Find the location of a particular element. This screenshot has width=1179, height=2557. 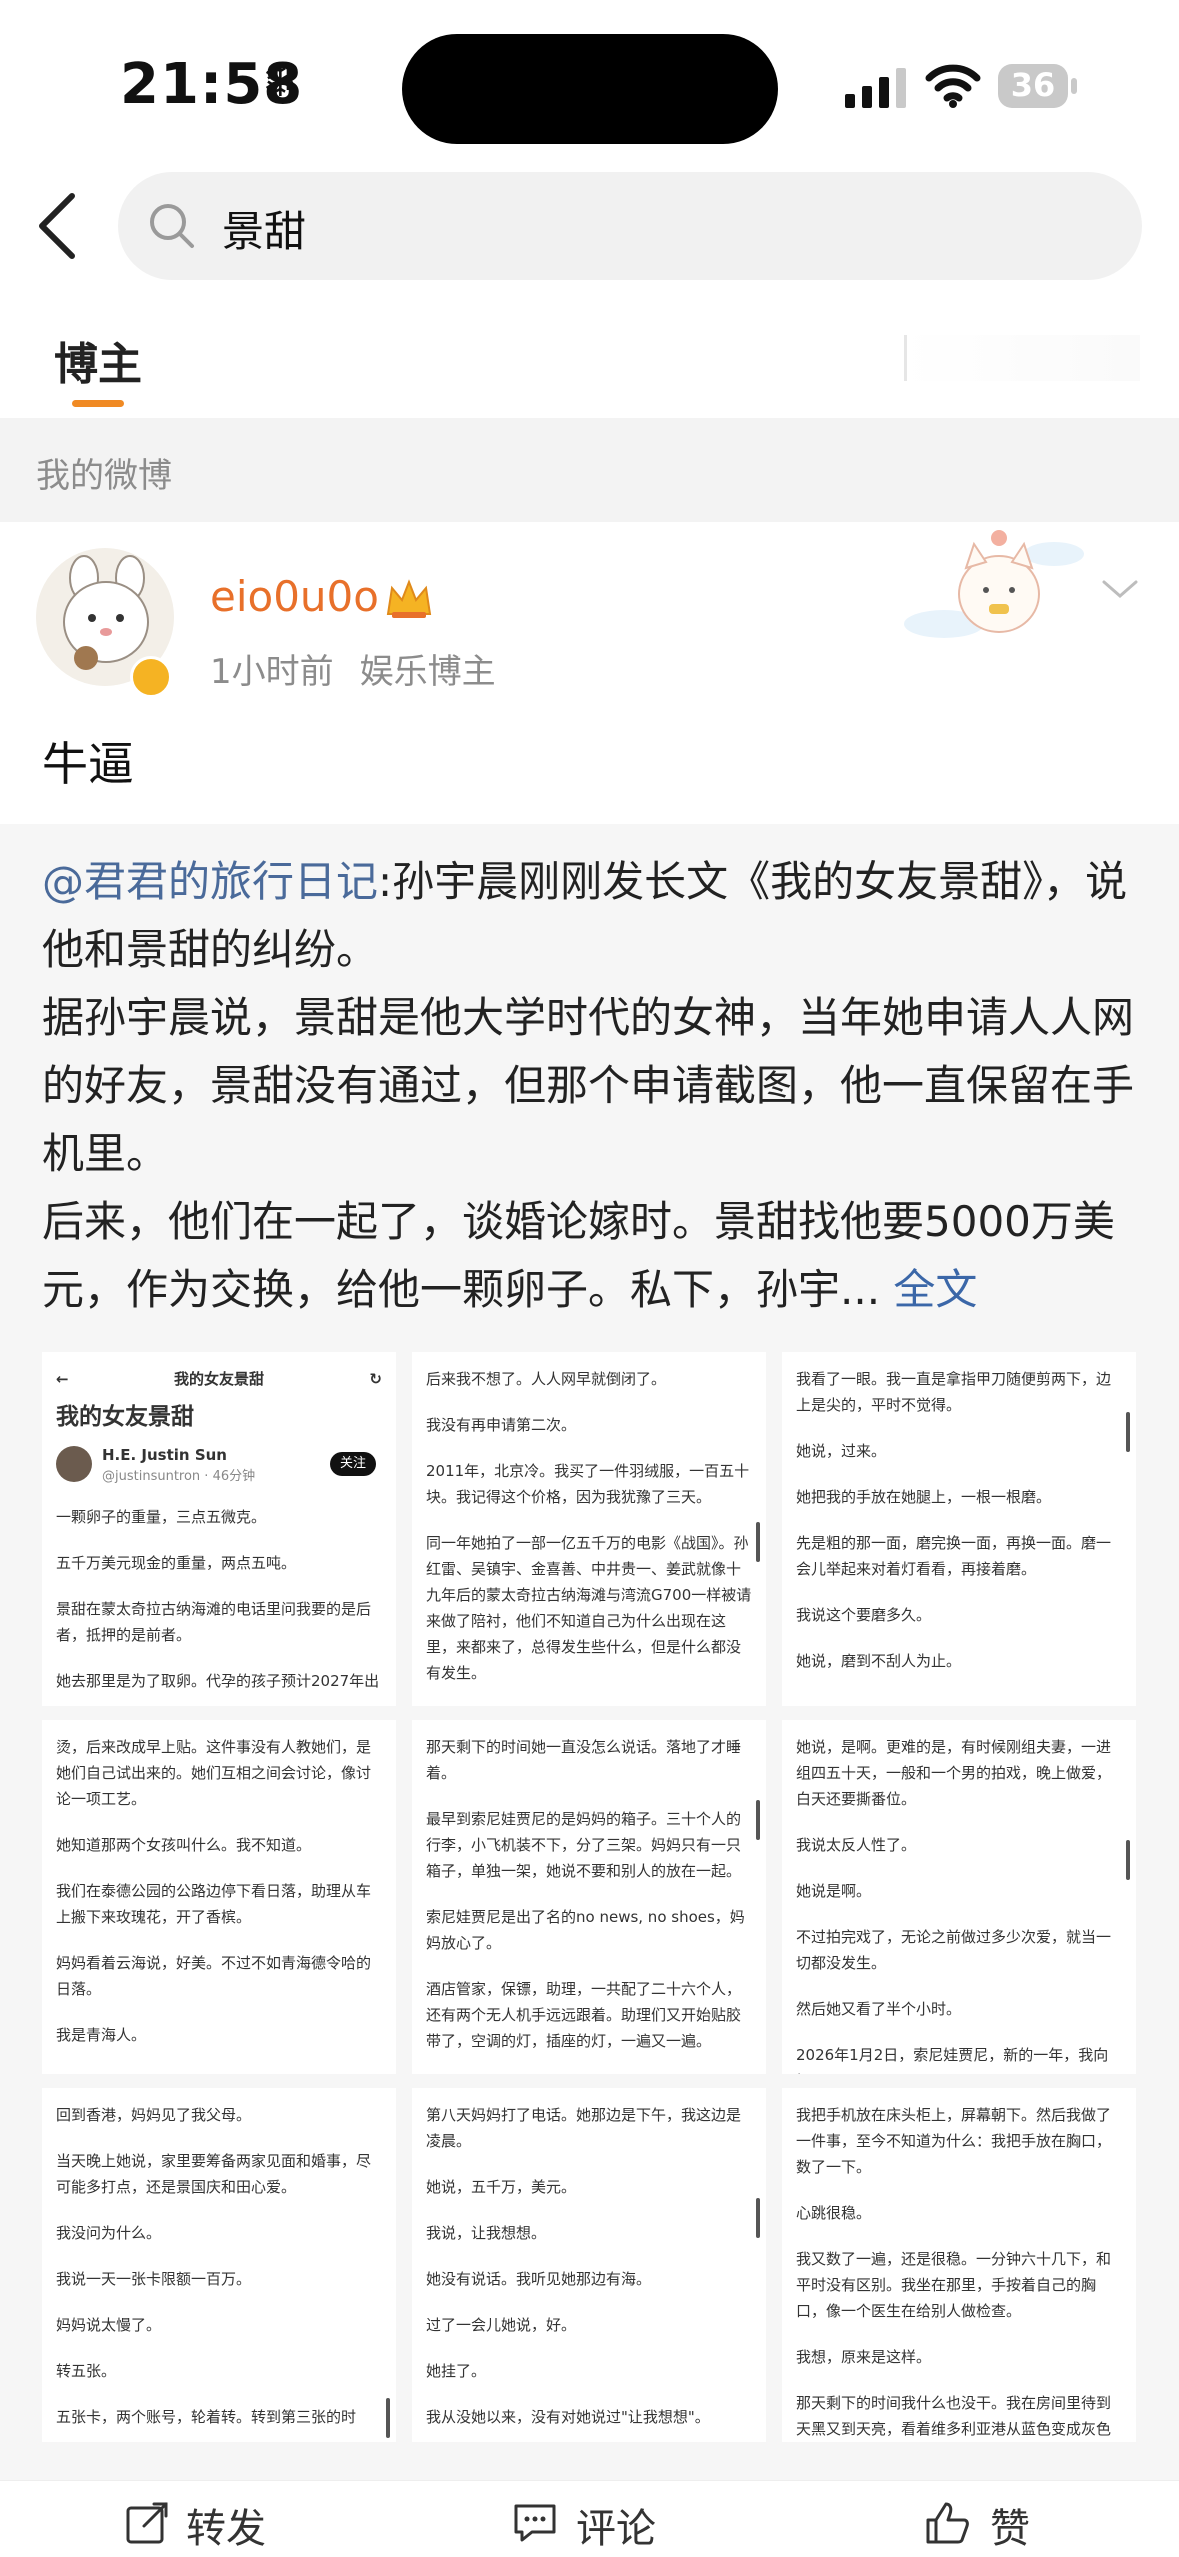

image-paragraph: 后来我不想了。人人网早就倒闭了。 is located at coordinates (546, 1379).